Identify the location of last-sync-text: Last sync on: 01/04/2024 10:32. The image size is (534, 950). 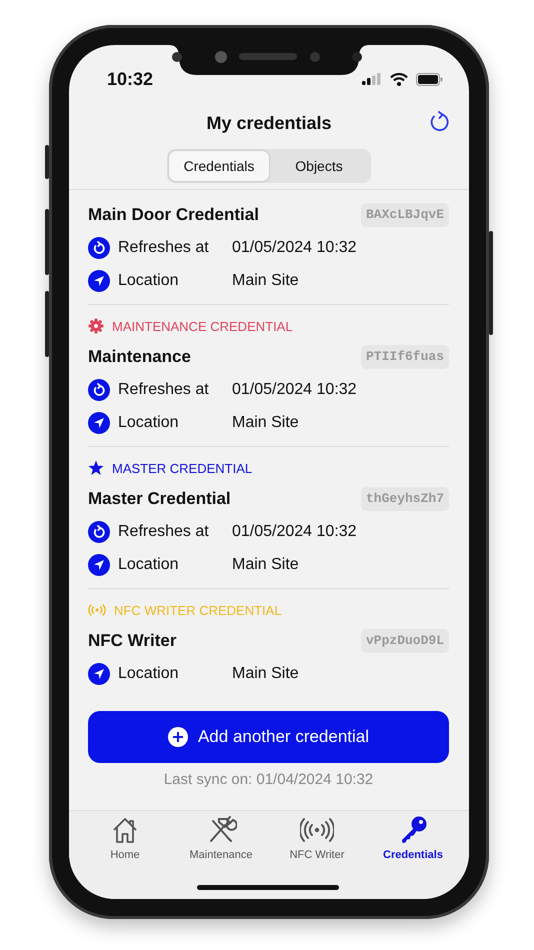
(268, 780).